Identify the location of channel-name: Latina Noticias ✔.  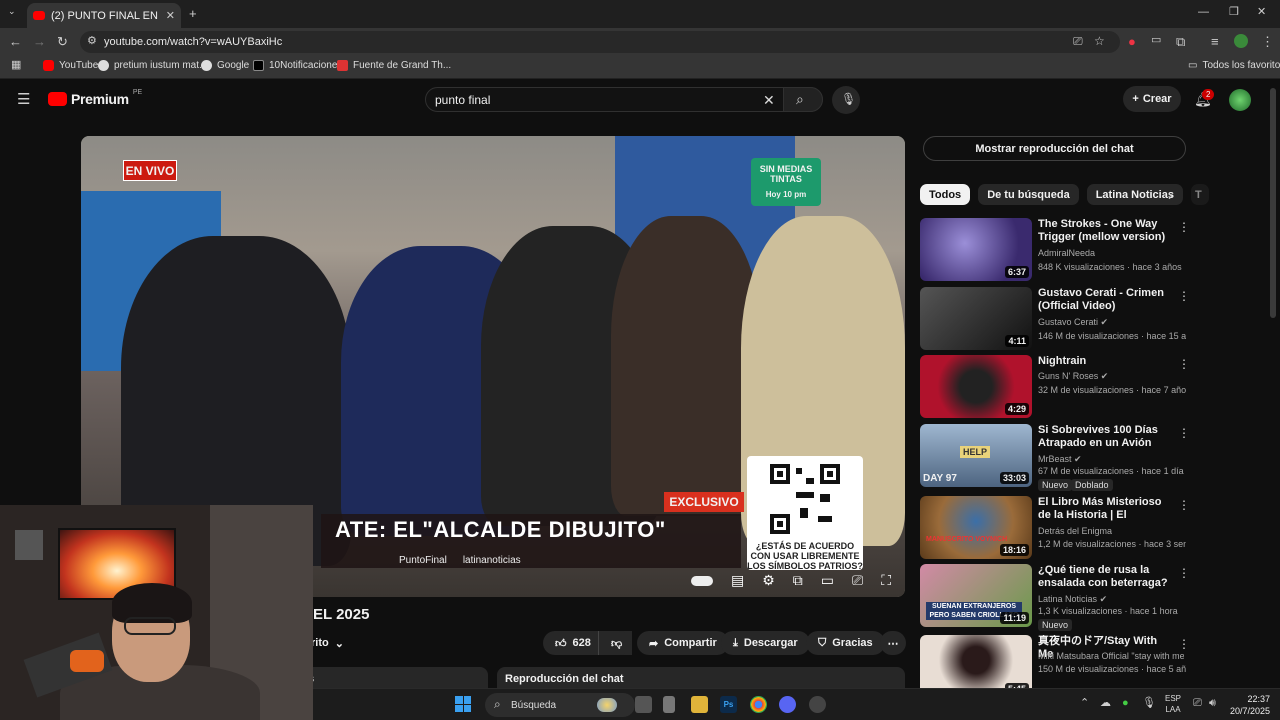
(1111, 599).